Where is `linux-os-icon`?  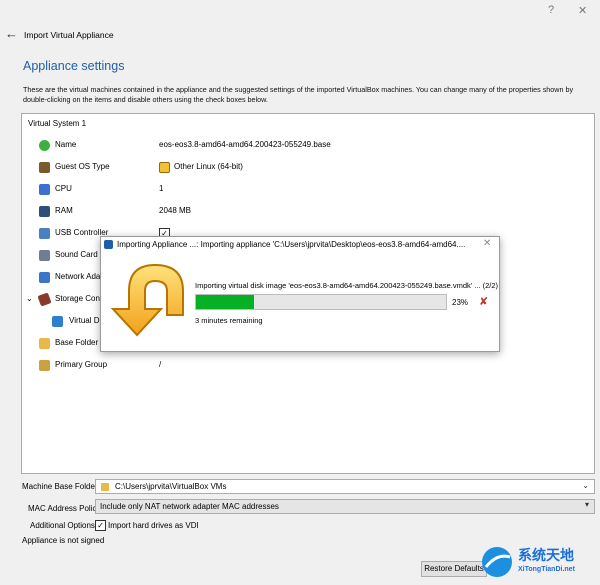
linux-os-icon is located at coordinates (164, 167).